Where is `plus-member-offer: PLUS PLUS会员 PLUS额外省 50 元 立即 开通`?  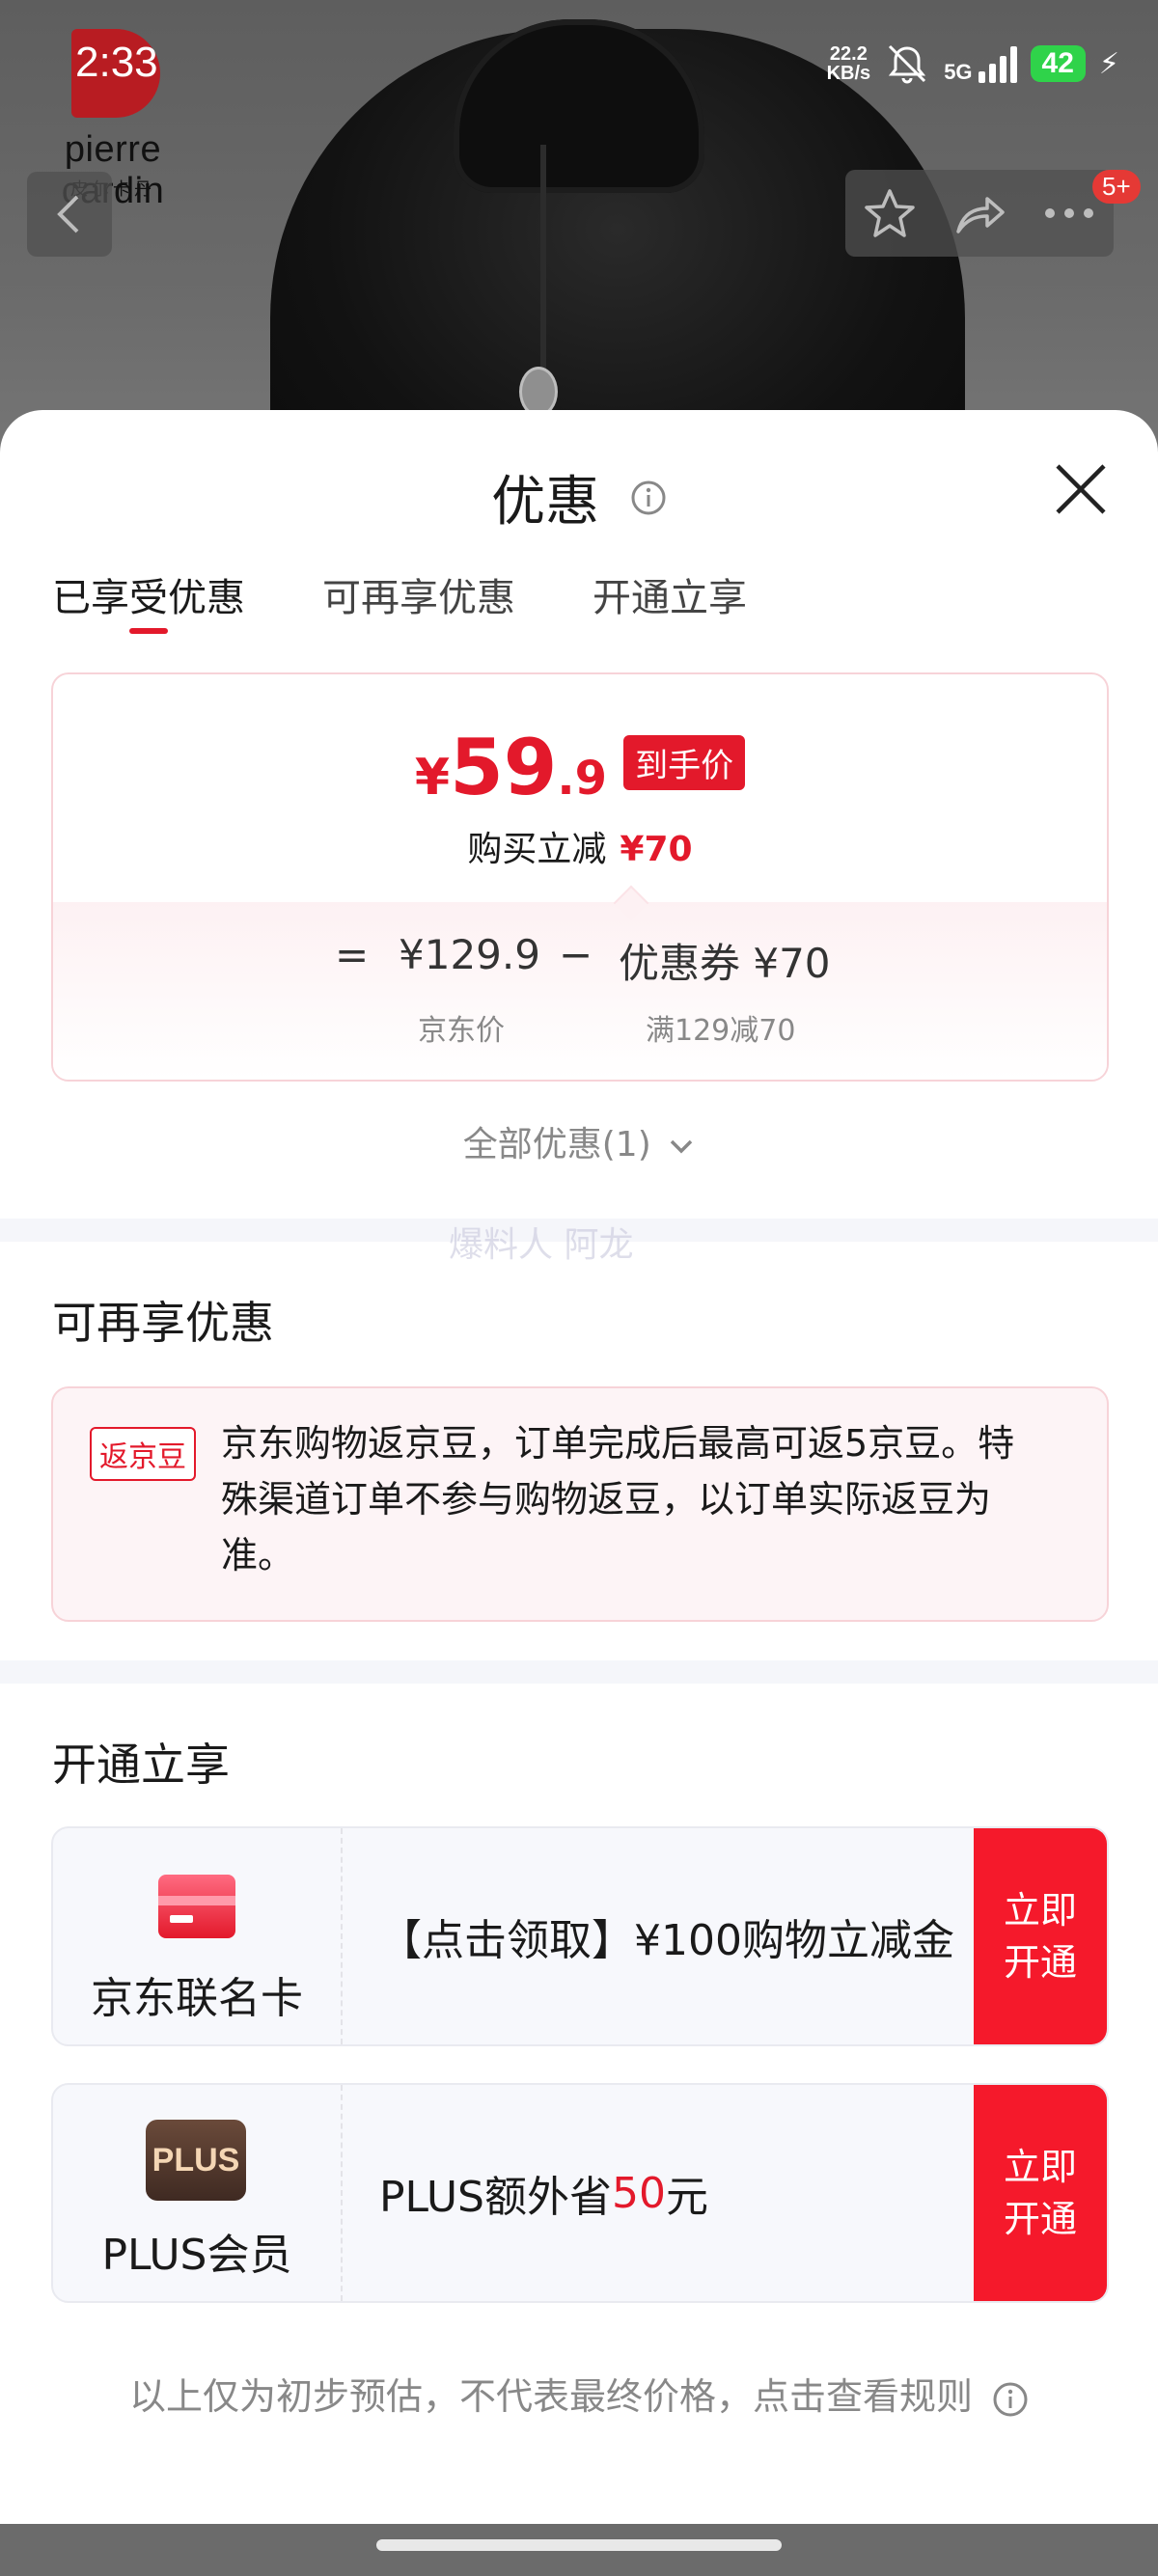
plus-member-offer: PLUS PLUS会员 PLUS额外省 50 元 立即 开通 is located at coordinates (580, 2193).